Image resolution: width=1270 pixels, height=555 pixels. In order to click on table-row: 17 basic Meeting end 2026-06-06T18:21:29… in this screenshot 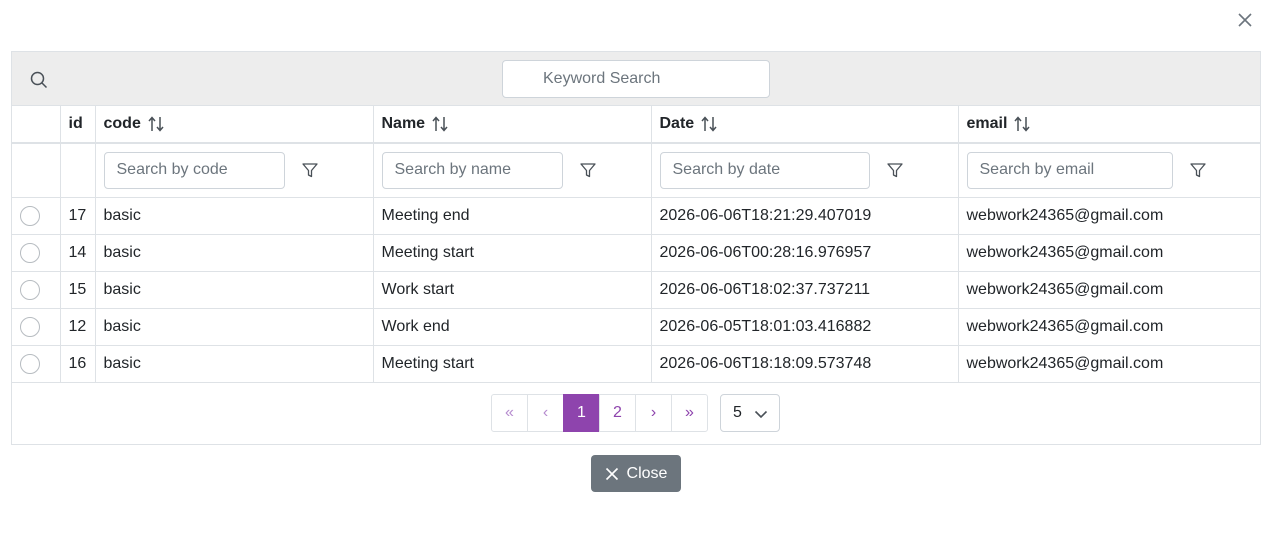, I will do `click(636, 216)`.